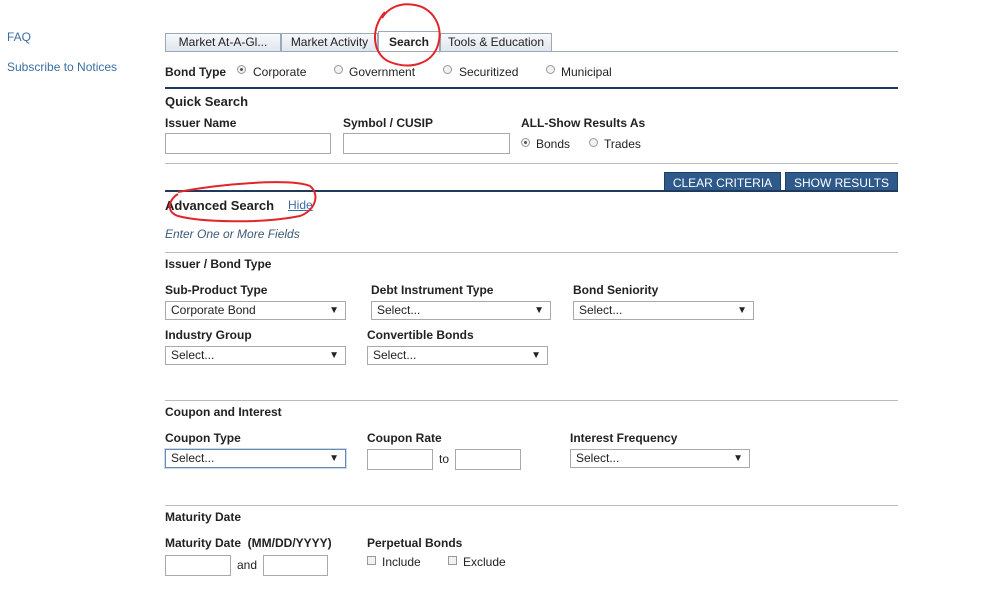 The height and width of the screenshot is (606, 994). What do you see at coordinates (400, 459) in the screenshot?
I see `coupon-rate-from-input` at bounding box center [400, 459].